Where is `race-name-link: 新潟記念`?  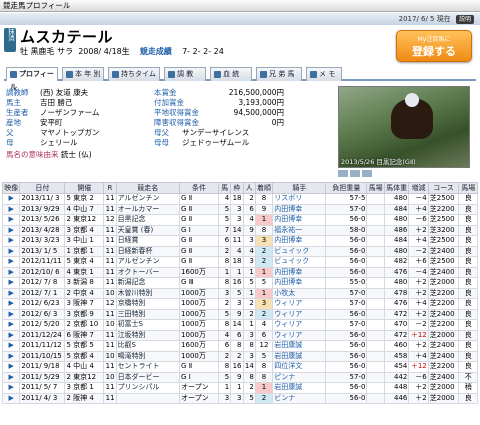
race-name-link: 新潟記念 is located at coordinates (148, 283).